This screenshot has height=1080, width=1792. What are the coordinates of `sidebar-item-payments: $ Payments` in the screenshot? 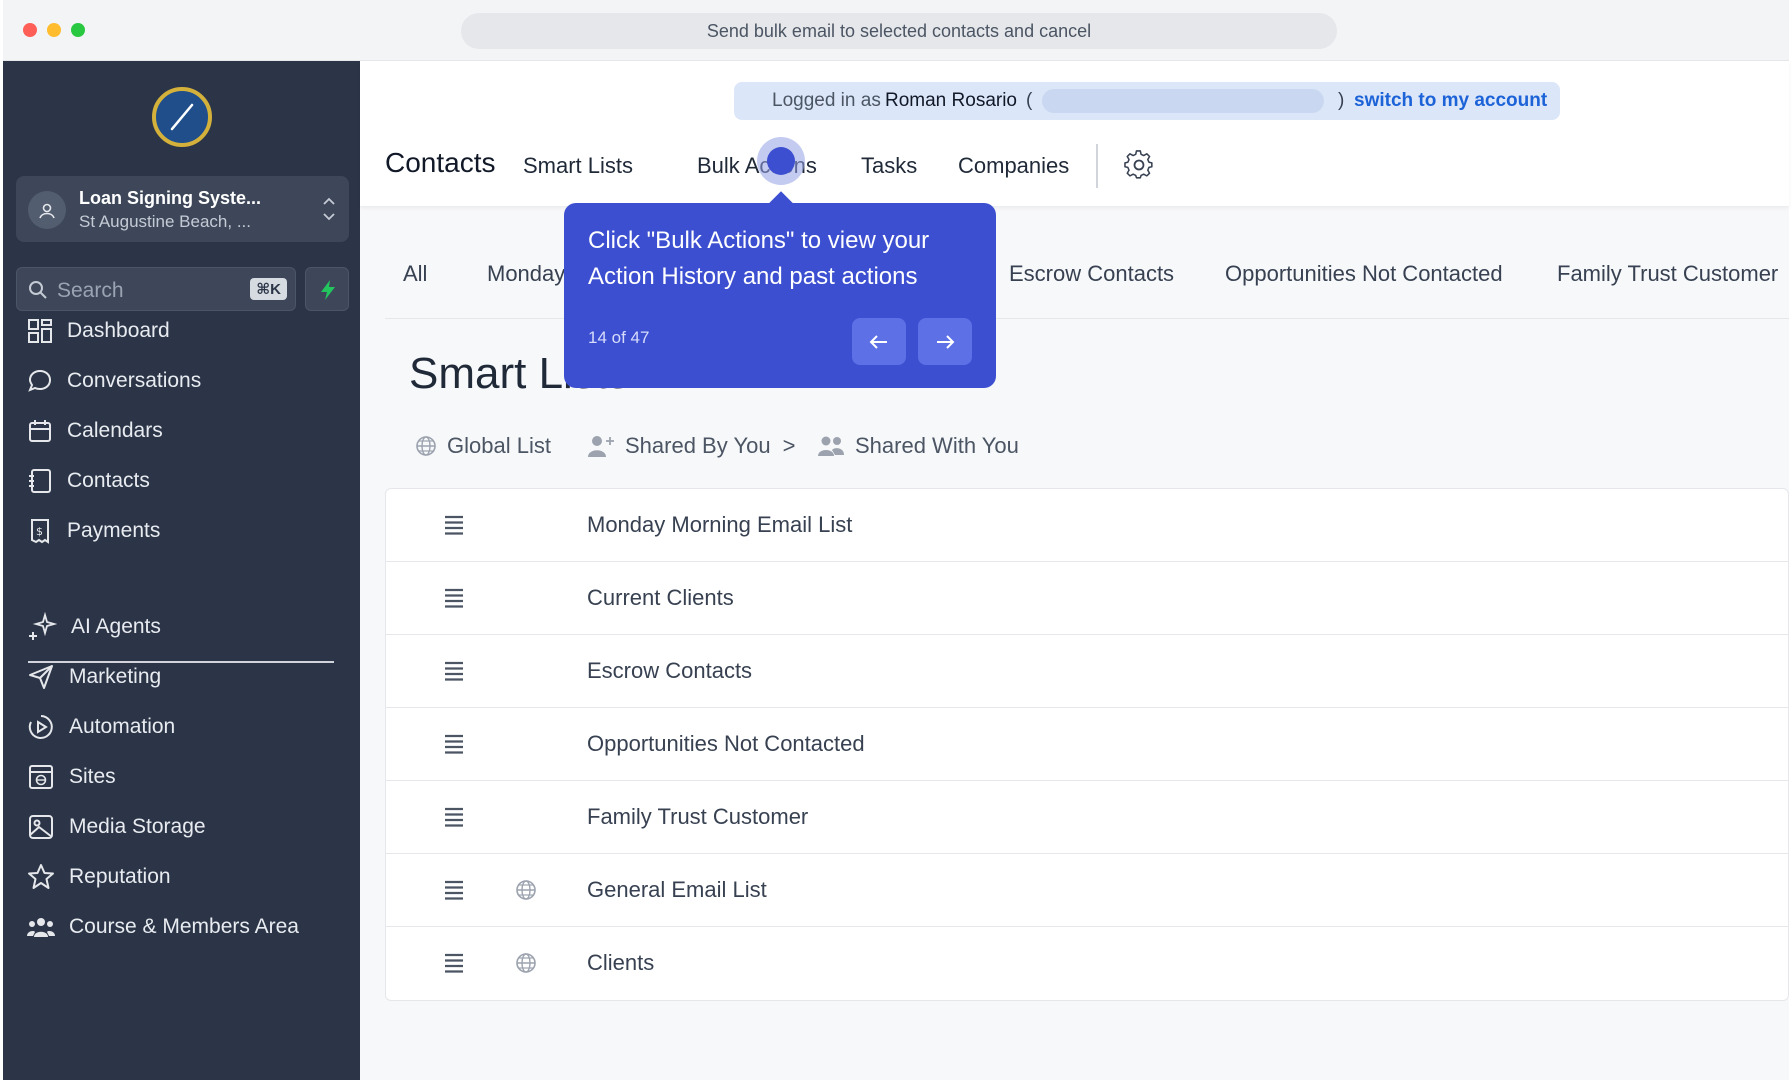 It's located at (187, 531).